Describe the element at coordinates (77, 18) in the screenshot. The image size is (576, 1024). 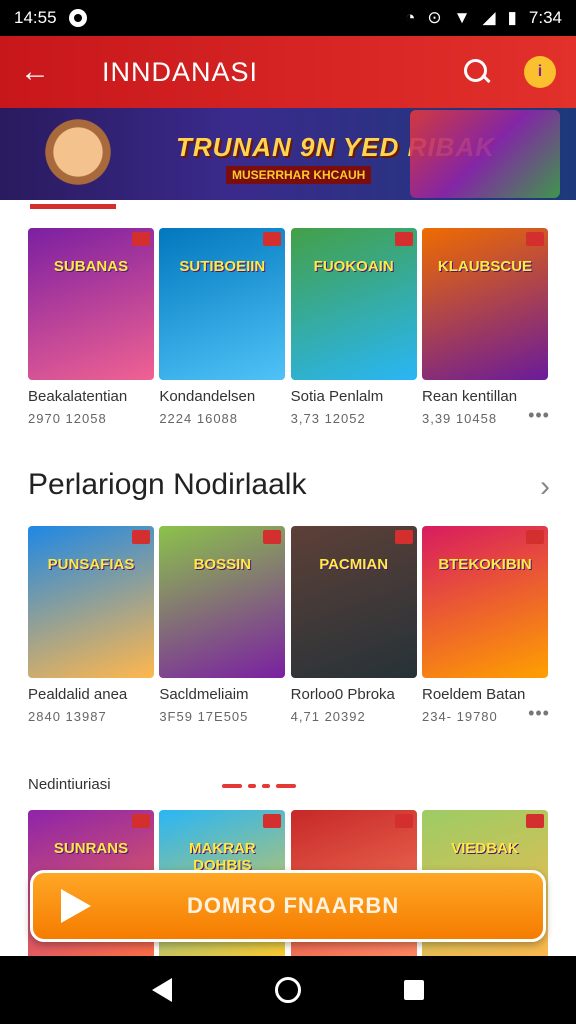
I see `notification-icon` at that location.